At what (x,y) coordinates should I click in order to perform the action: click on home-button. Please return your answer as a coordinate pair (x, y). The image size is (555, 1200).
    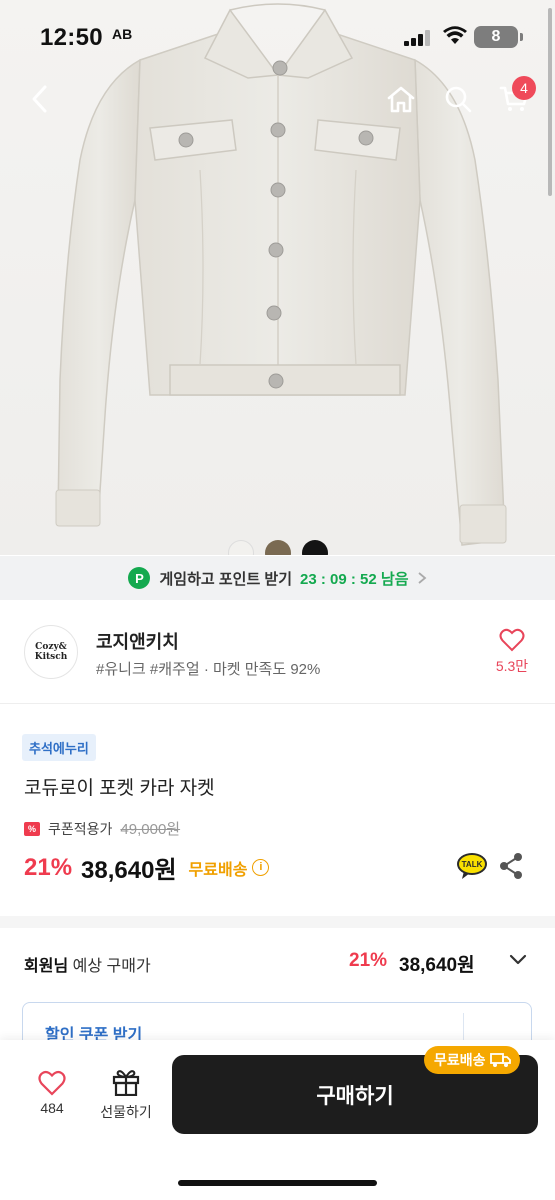
    Looking at the image, I should click on (401, 99).